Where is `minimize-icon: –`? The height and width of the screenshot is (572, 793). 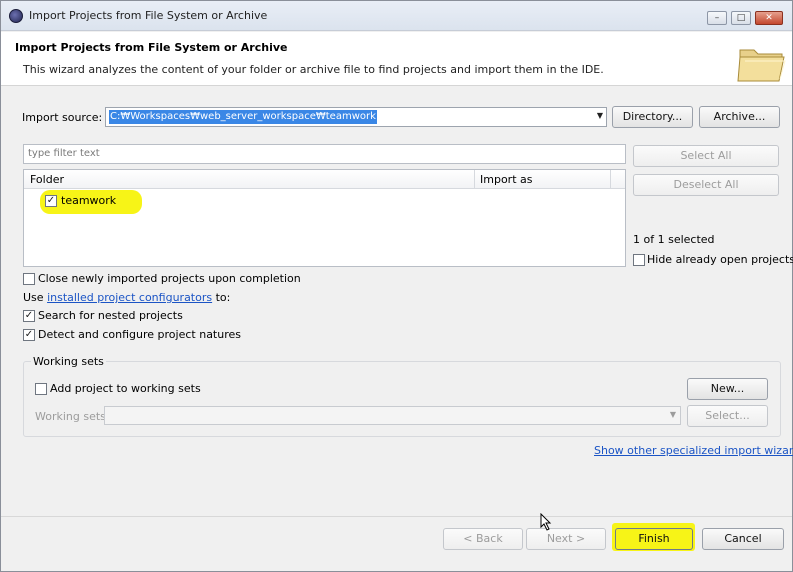 minimize-icon: – is located at coordinates (717, 18).